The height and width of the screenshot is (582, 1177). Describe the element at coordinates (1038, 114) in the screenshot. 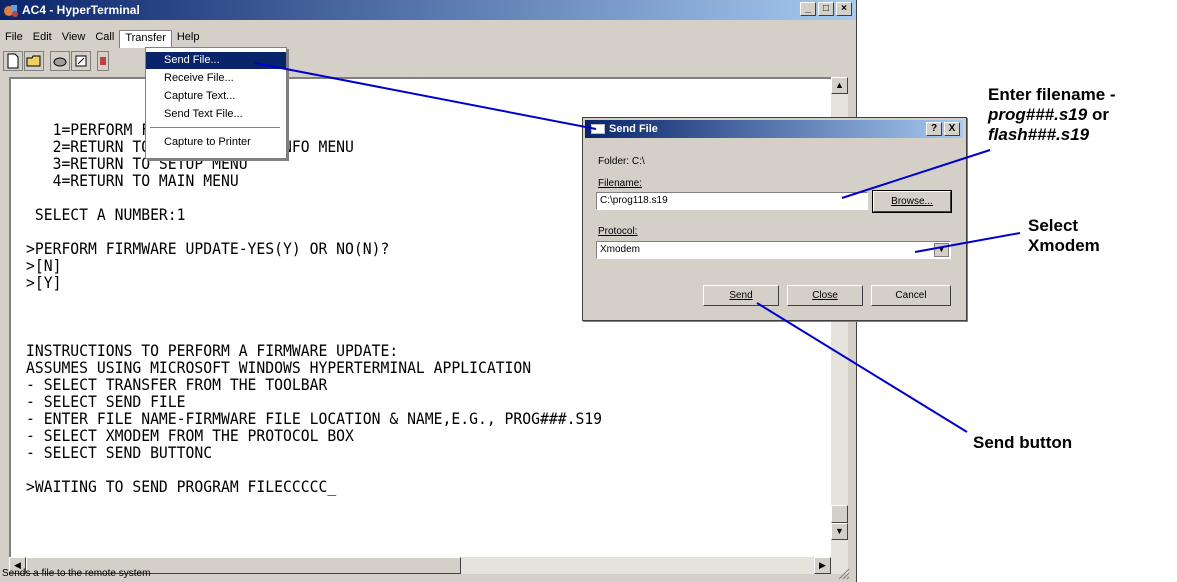

I see `annotation-filename-prog: prog###.s19` at that location.